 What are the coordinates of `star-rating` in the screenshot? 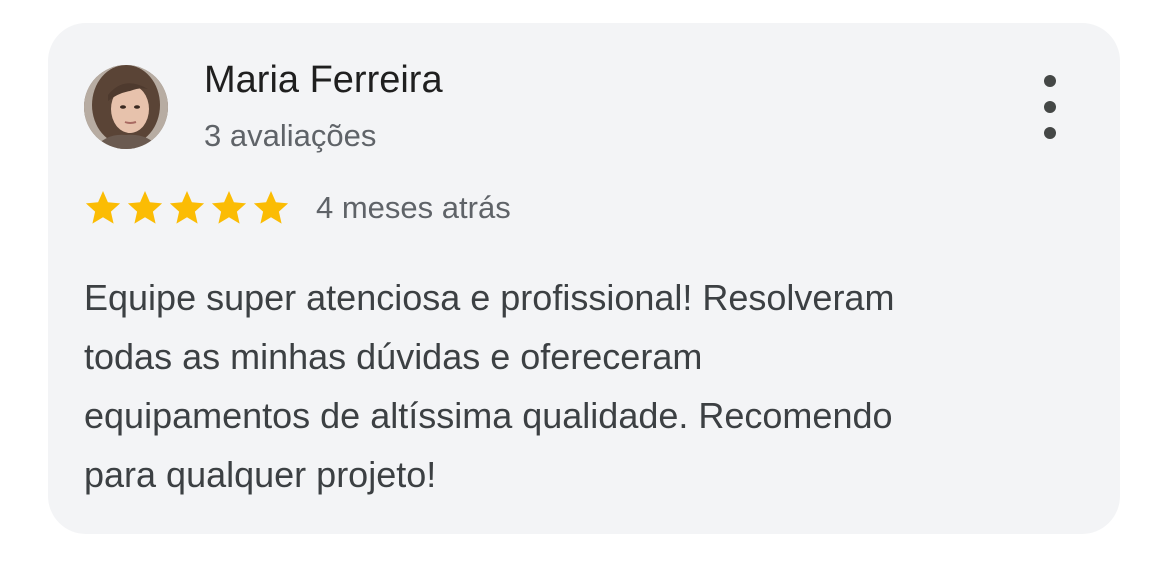 It's located at (189, 208).